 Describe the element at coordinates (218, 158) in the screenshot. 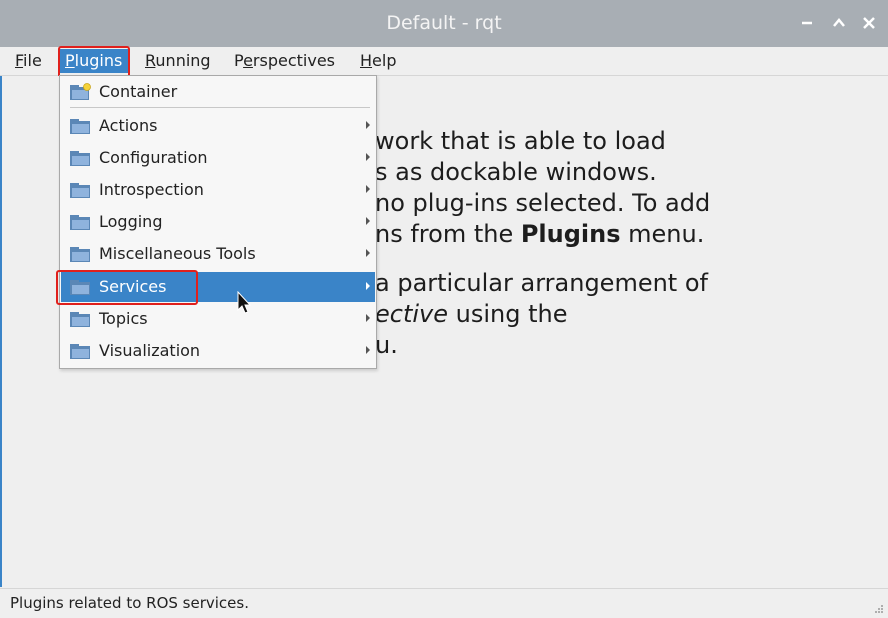

I see `menu-item-configuration: Configuration` at that location.